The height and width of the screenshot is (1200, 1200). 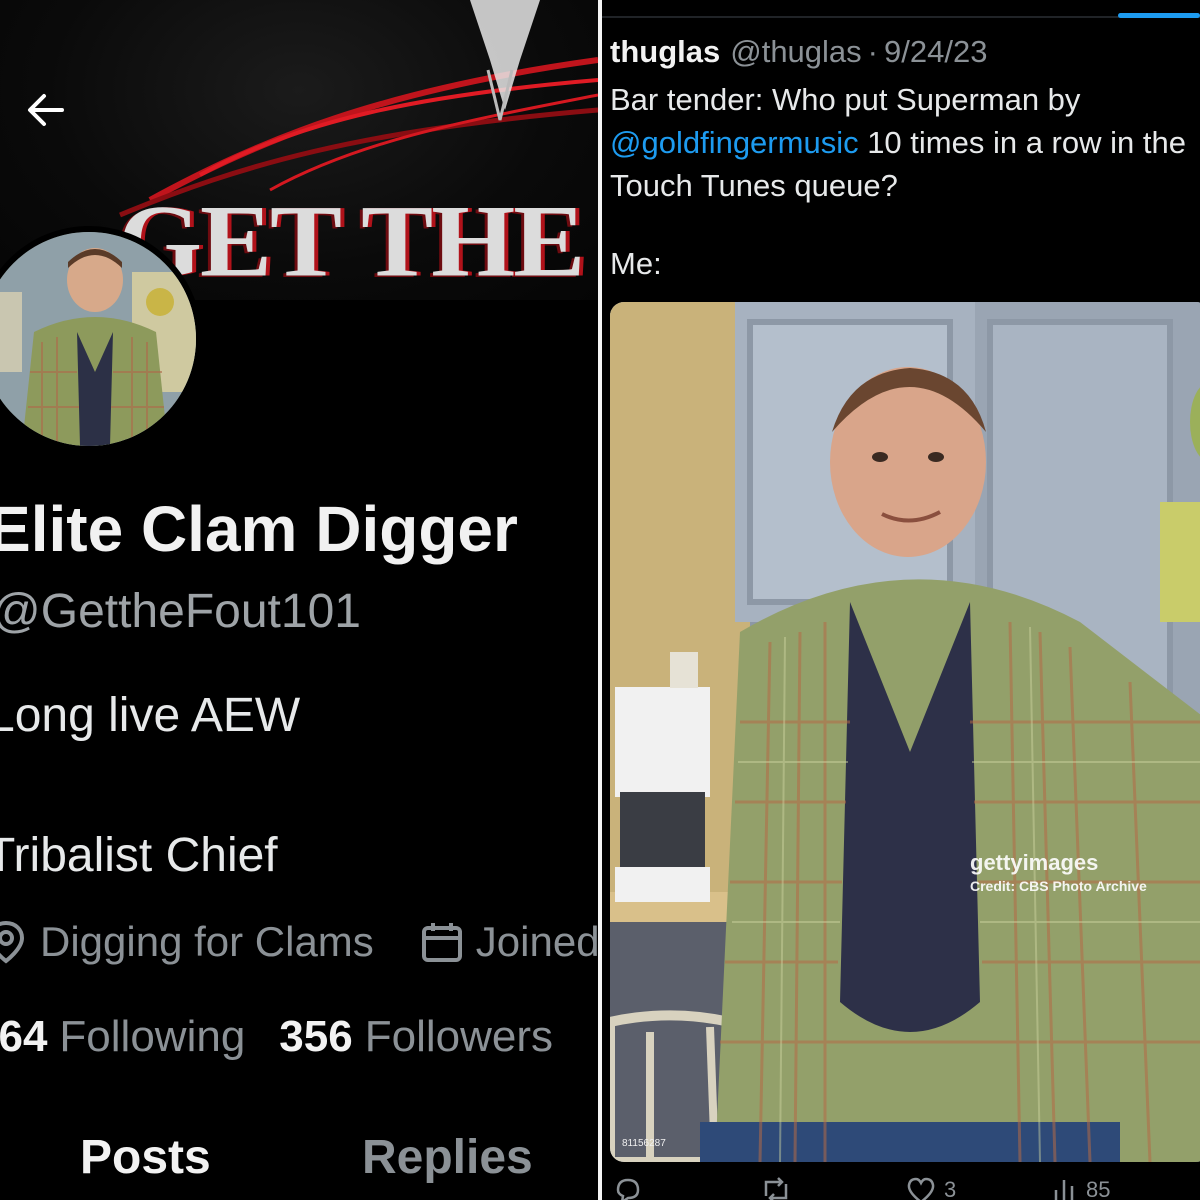 What do you see at coordinates (665, 52) in the screenshot?
I see `tweet-author-name: thuglas` at bounding box center [665, 52].